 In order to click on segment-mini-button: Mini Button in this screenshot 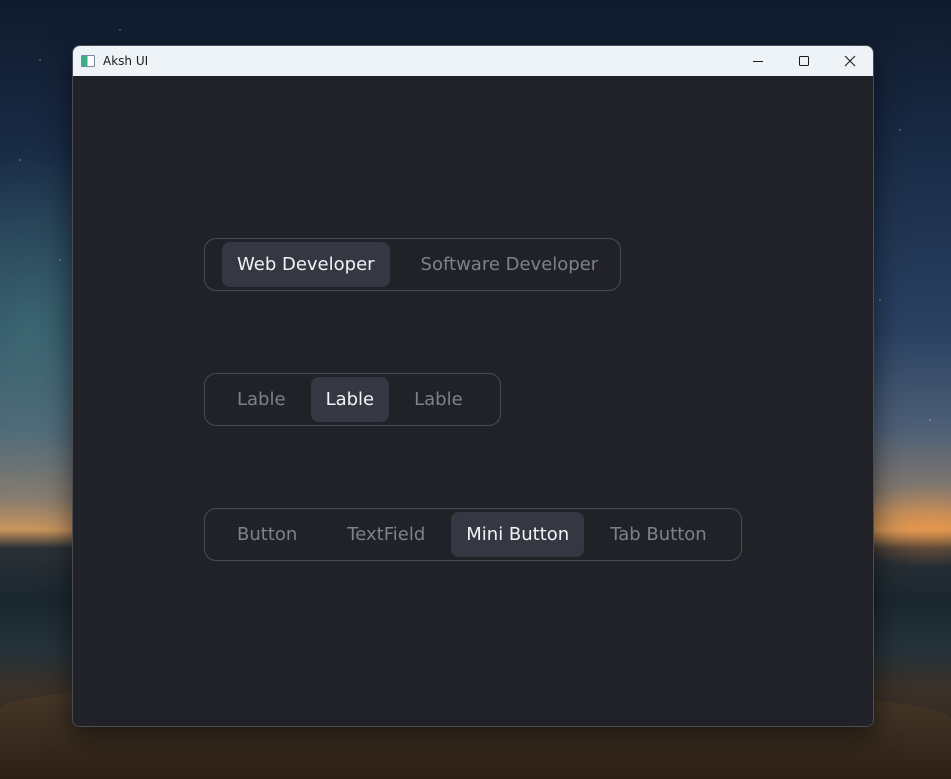, I will do `click(518, 534)`.